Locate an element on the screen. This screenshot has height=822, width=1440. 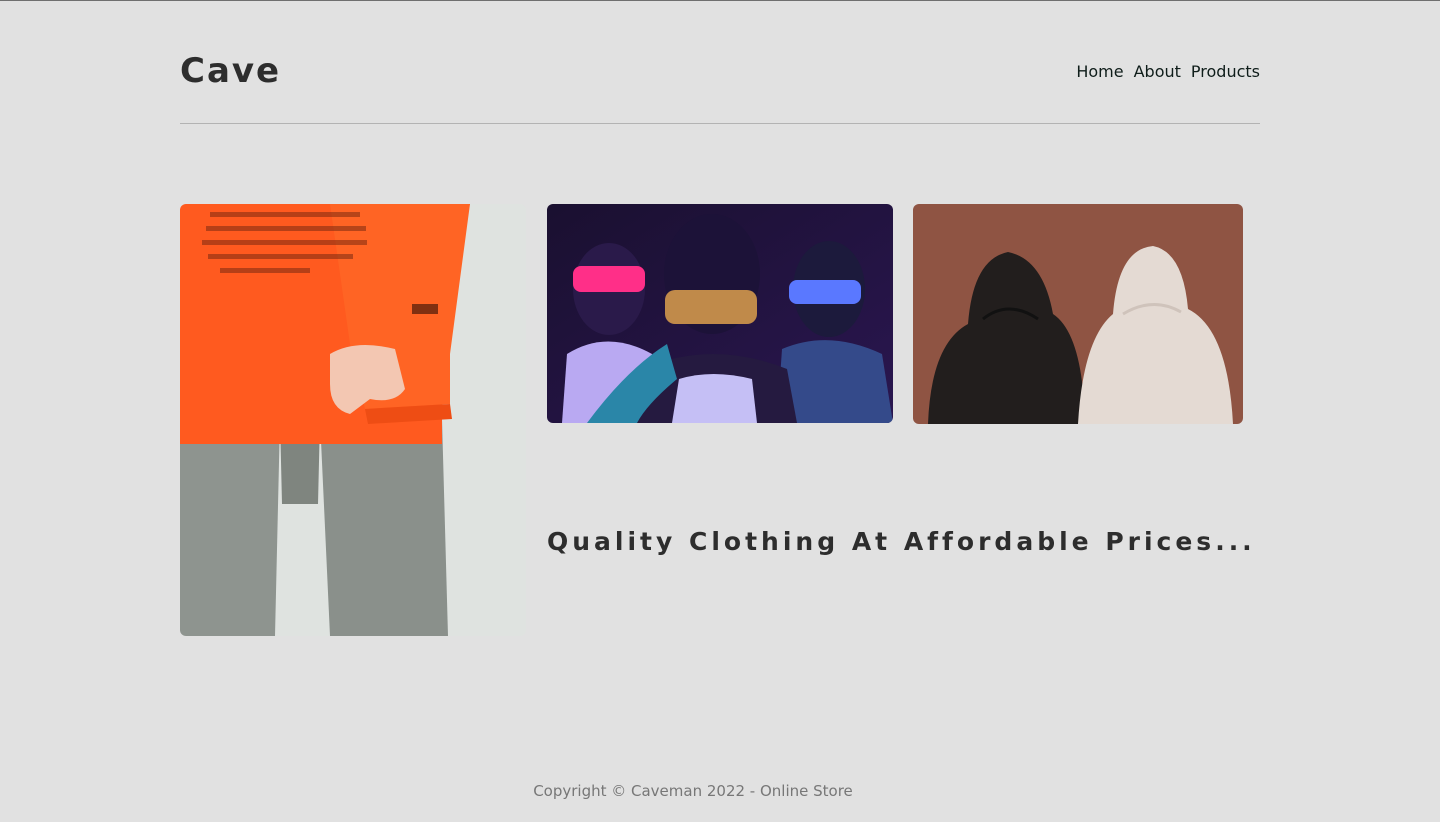
header-divider is located at coordinates (720, 123).